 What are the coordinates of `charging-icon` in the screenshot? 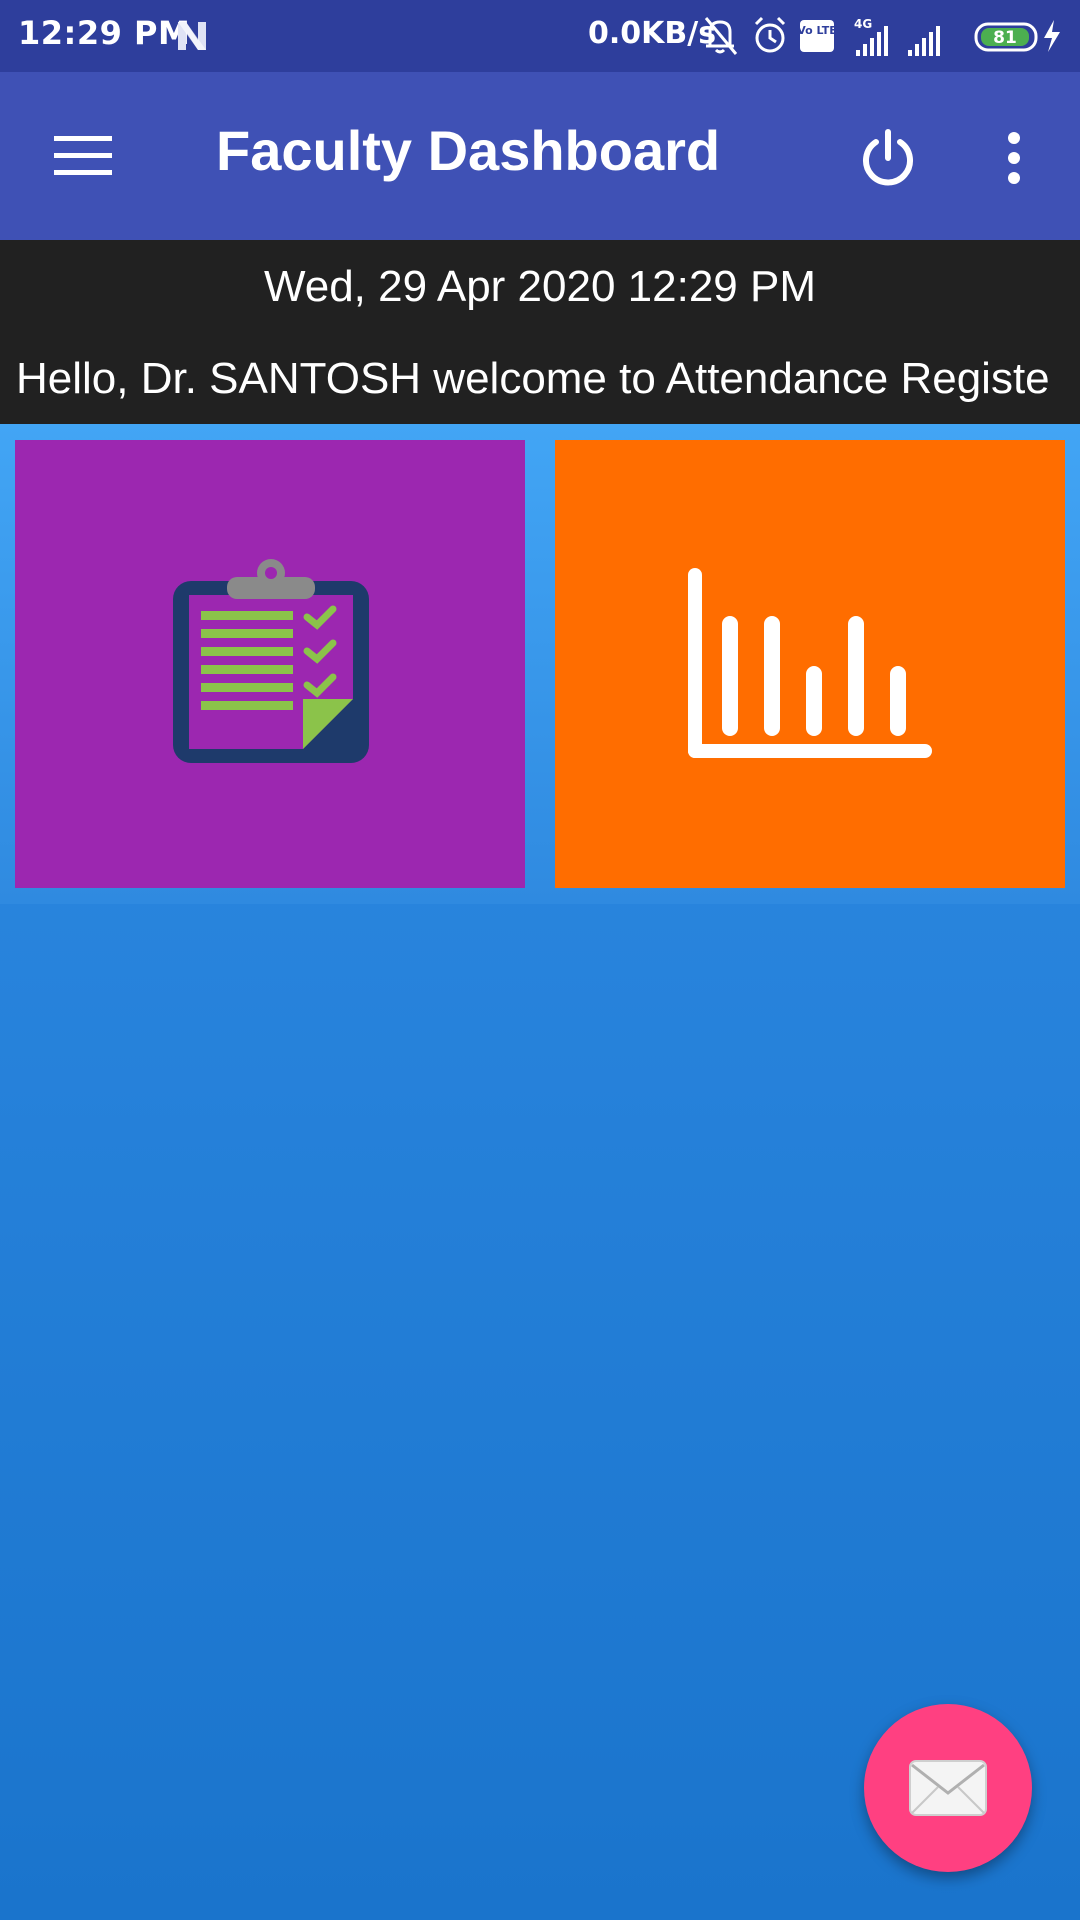 It's located at (1052, 36).